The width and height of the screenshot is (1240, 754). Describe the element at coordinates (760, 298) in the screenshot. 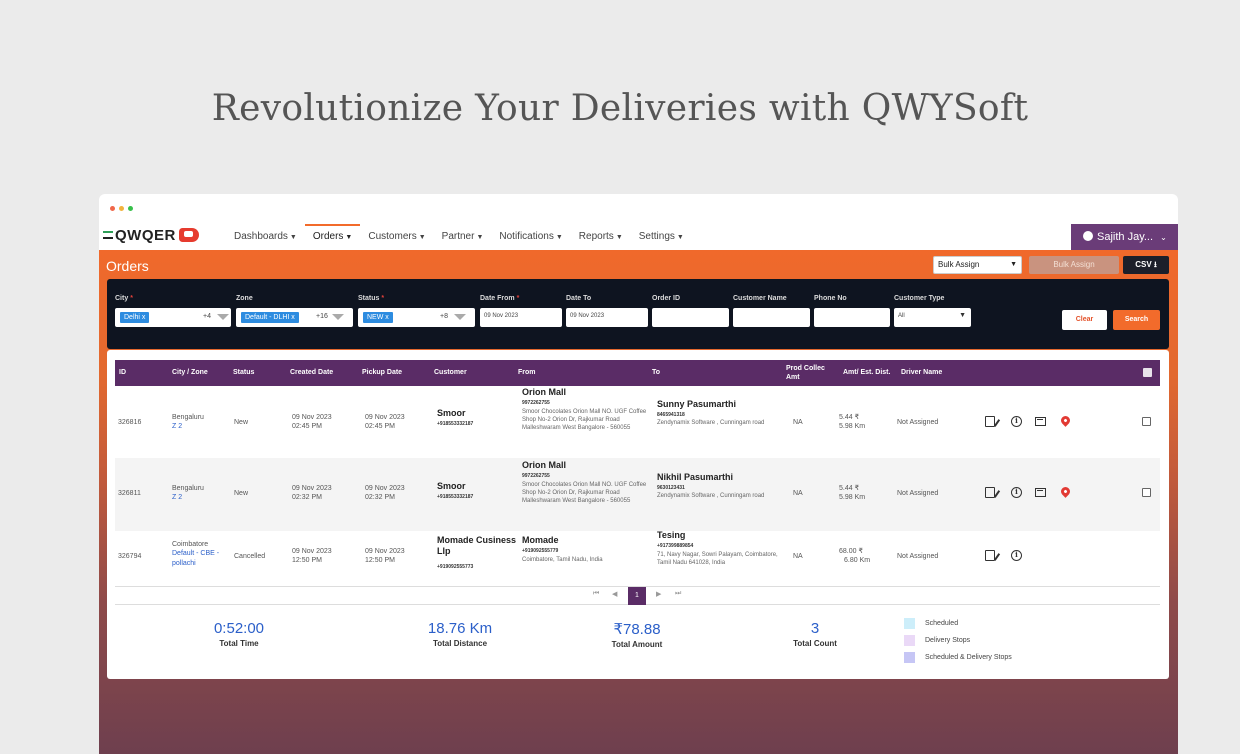

I see `customer-name-label: Customer Name` at that location.